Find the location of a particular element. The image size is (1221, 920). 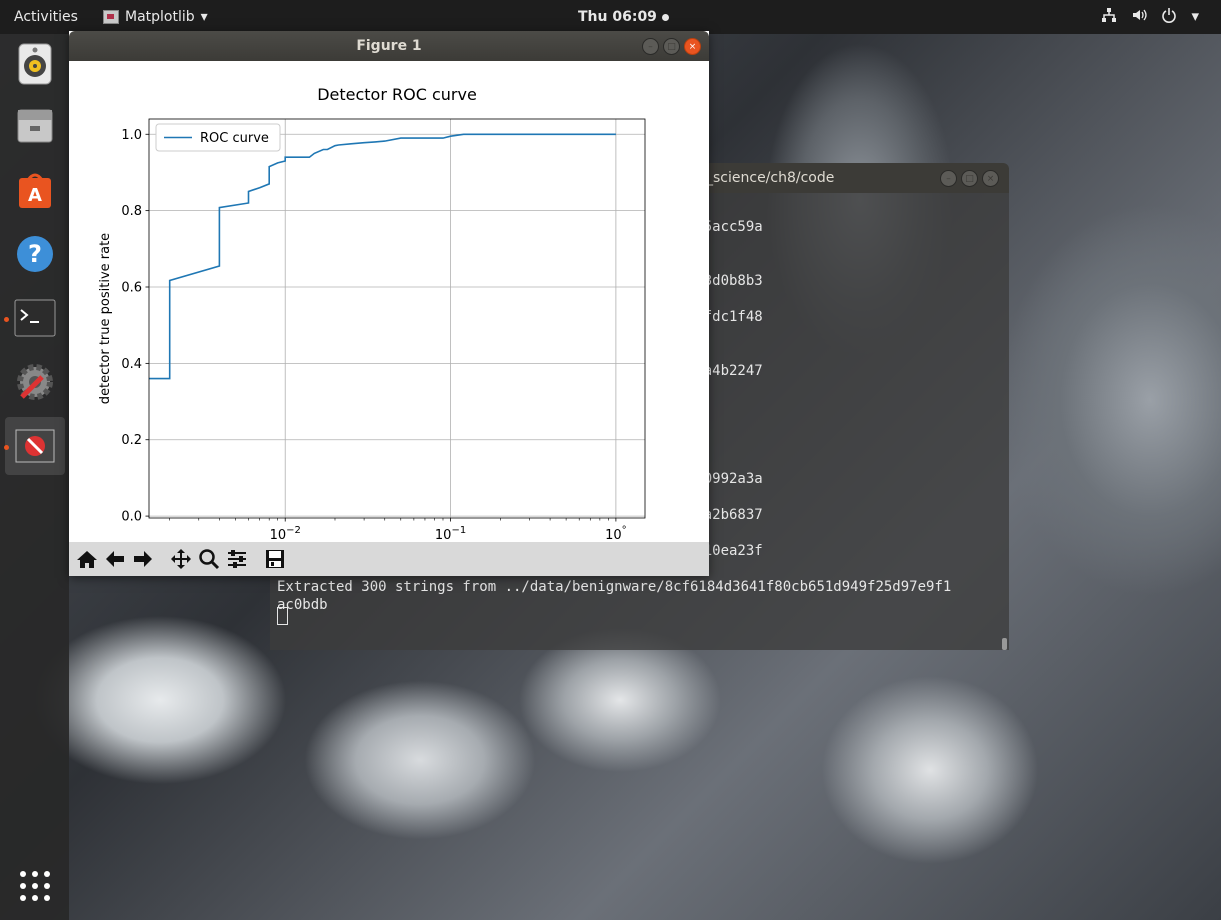

y-tick-label: 0.6 is located at coordinates (131, 288).